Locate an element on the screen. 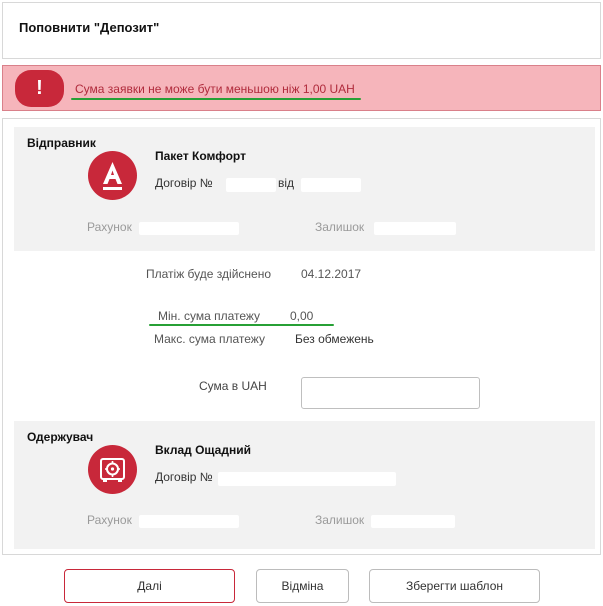 The image size is (603, 606). amount-input is located at coordinates (390, 393).